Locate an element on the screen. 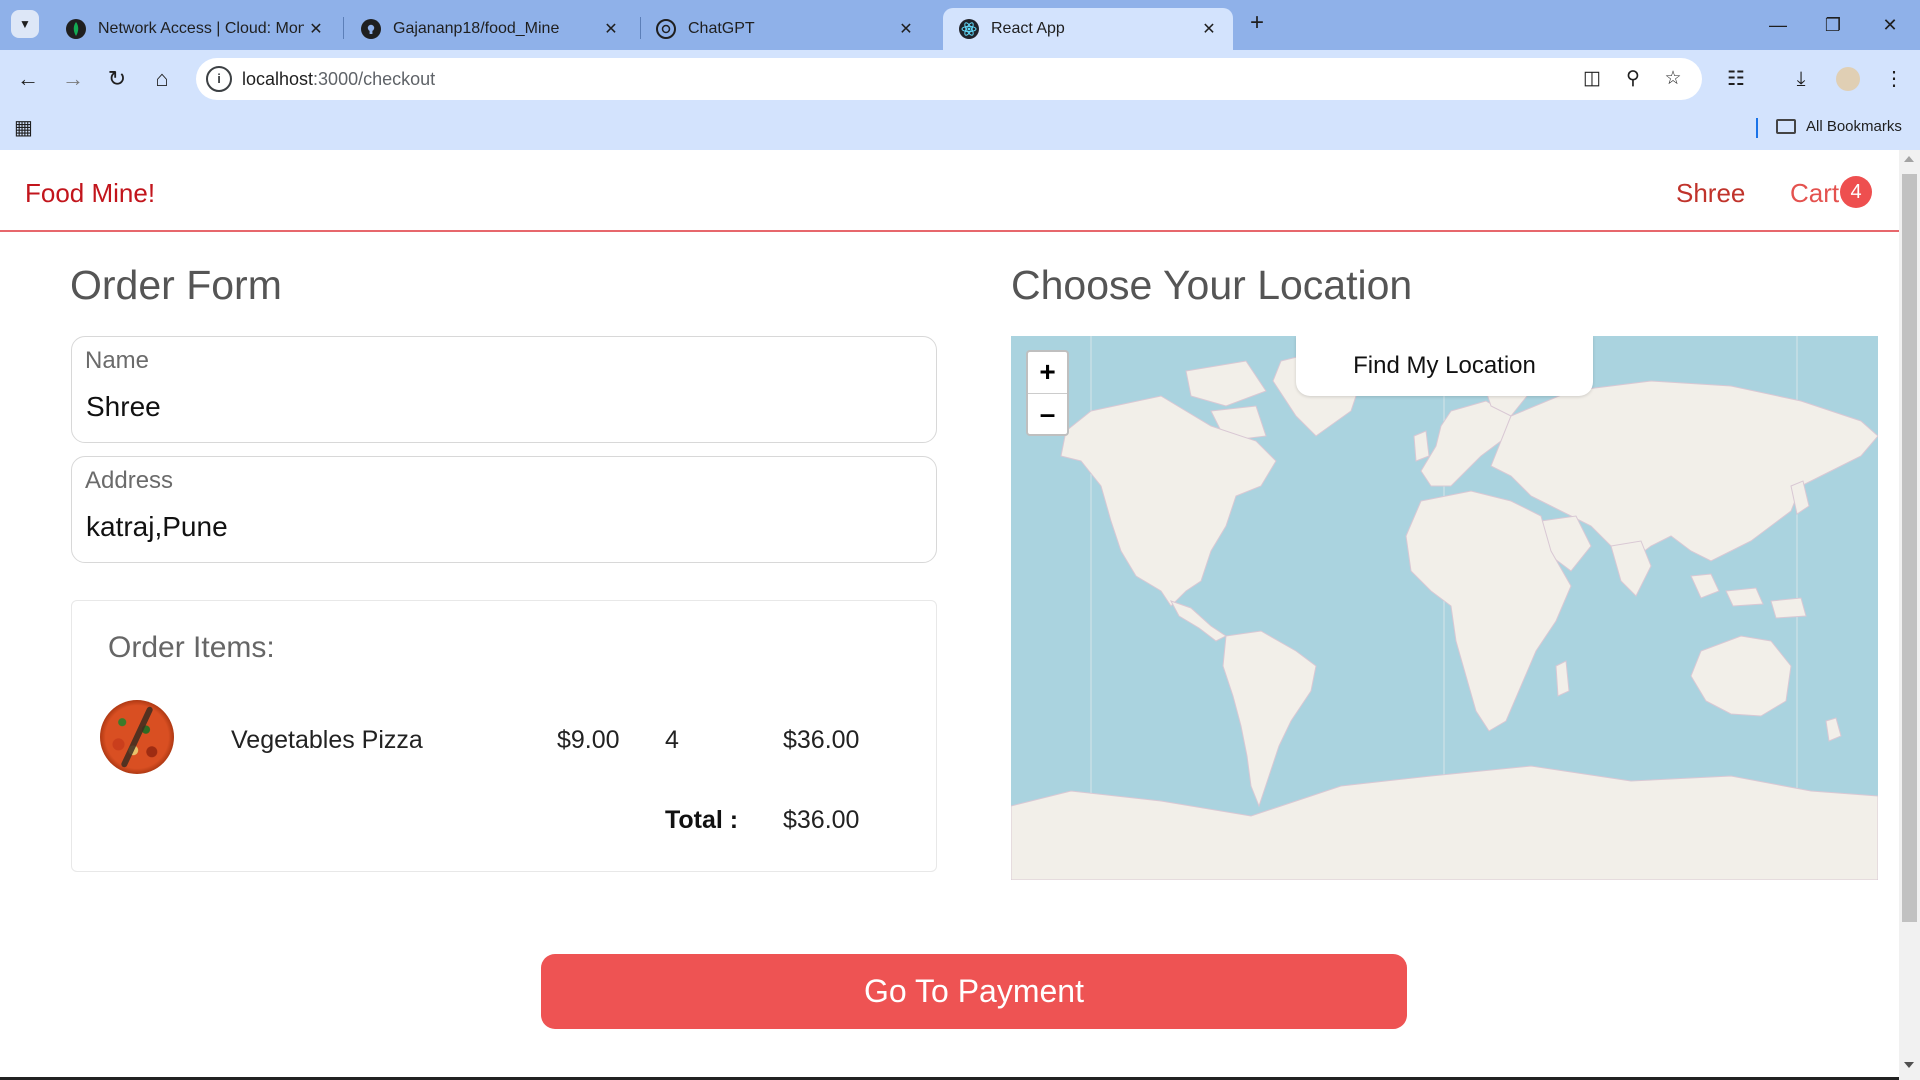 This screenshot has height=1080, width=1920. url-path: :3000/checkout is located at coordinates (374, 79).